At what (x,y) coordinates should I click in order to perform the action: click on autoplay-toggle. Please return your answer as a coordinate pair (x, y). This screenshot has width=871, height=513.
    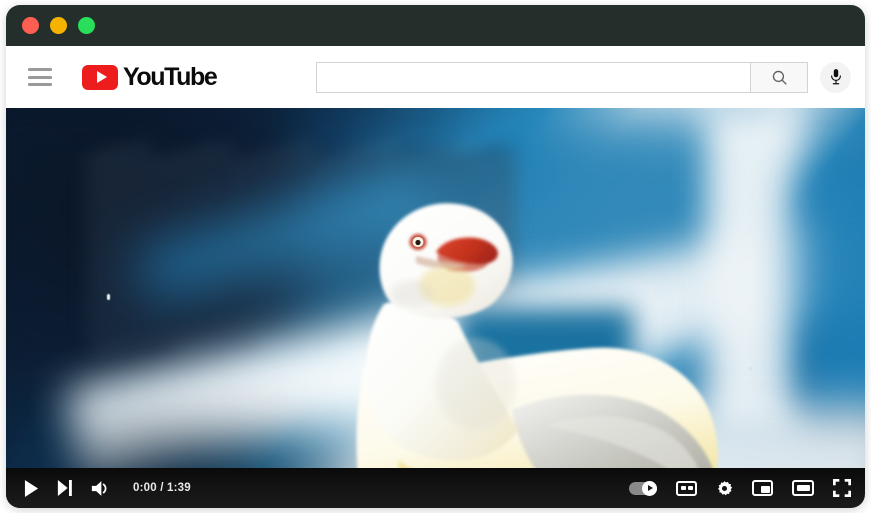
    Looking at the image, I should click on (643, 488).